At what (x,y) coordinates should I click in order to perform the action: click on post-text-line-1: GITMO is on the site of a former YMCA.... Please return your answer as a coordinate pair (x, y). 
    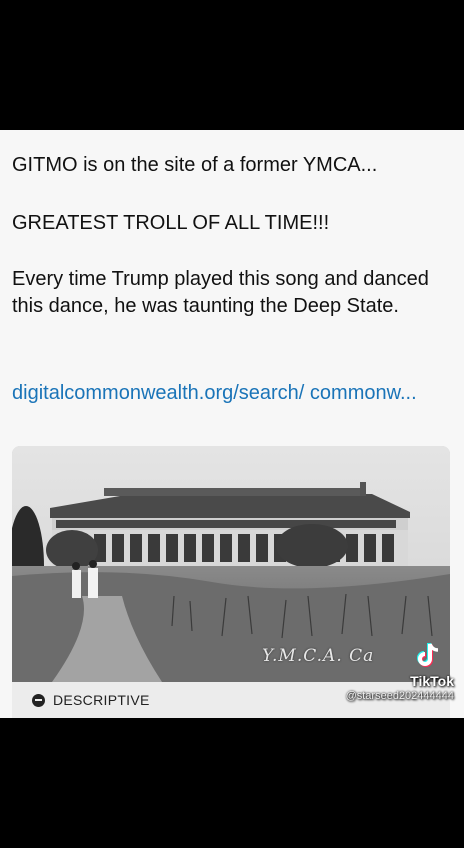
    Looking at the image, I should click on (195, 165).